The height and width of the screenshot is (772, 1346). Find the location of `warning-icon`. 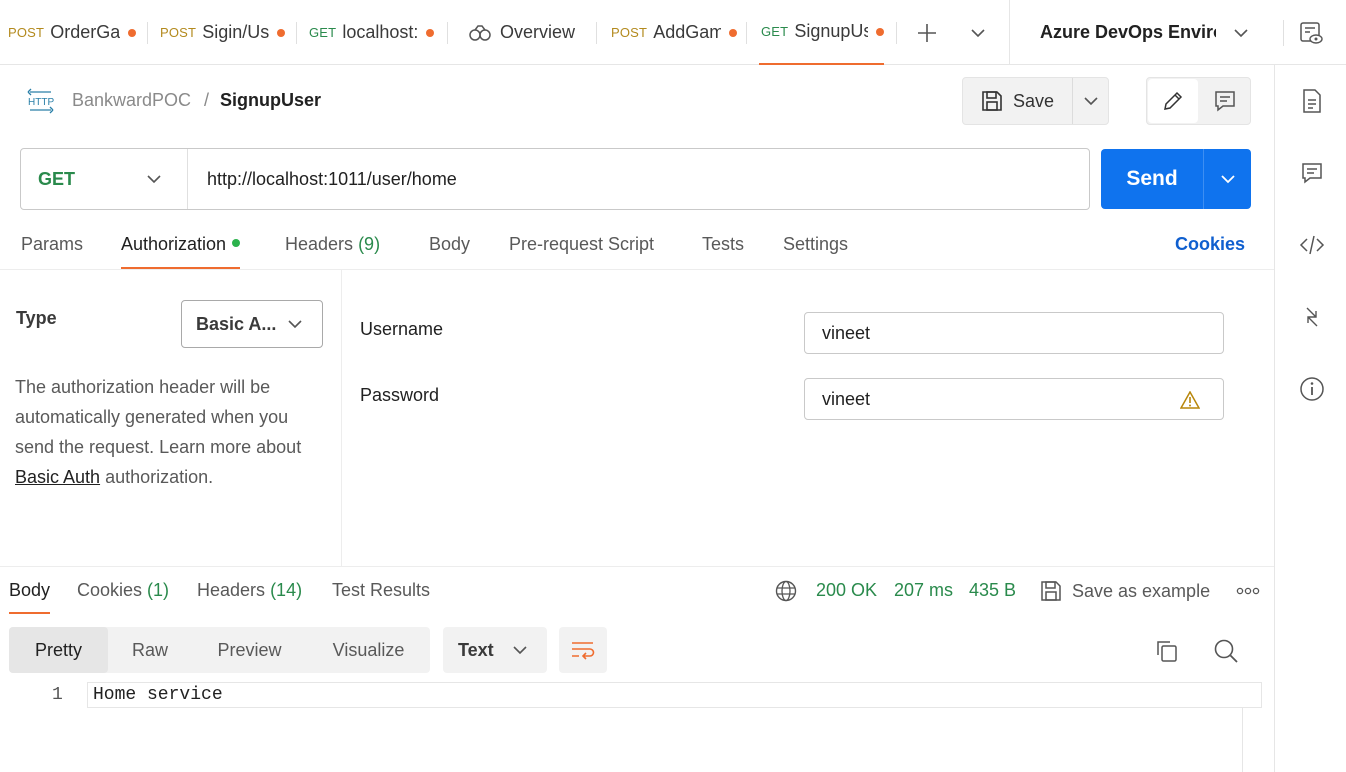

warning-icon is located at coordinates (1190, 400).